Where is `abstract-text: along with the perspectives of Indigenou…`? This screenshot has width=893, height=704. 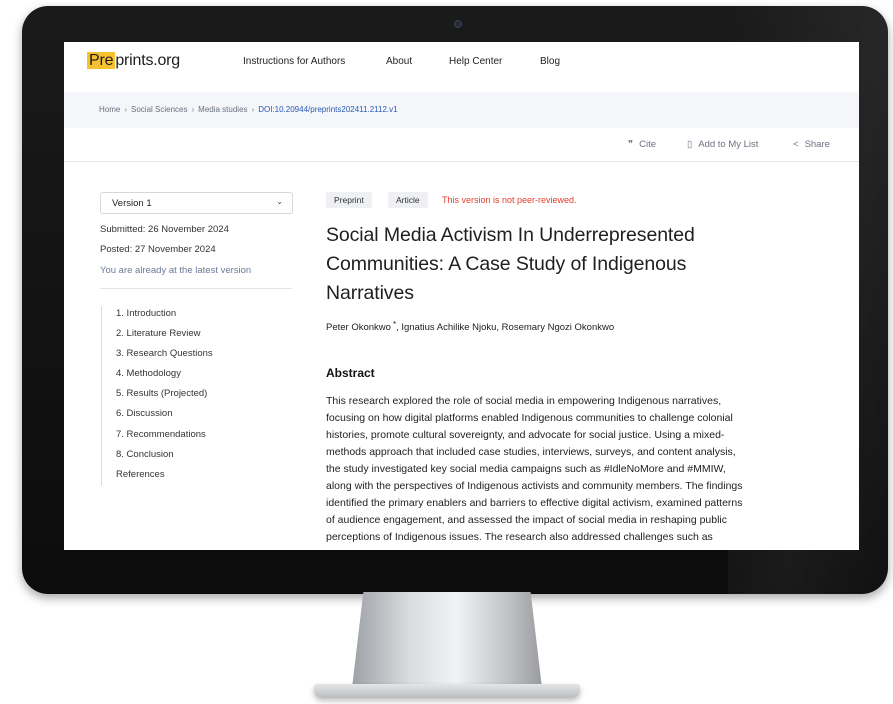 abstract-text: along with the perspectives of Indigenou… is located at coordinates (534, 486).